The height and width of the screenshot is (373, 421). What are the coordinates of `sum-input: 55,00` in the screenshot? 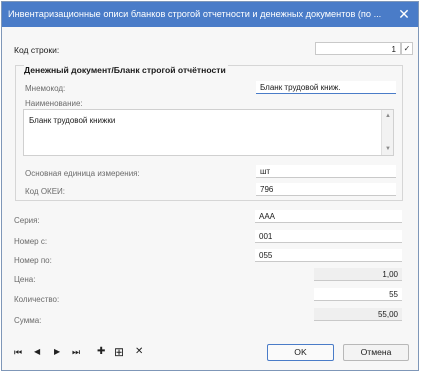 It's located at (358, 314).